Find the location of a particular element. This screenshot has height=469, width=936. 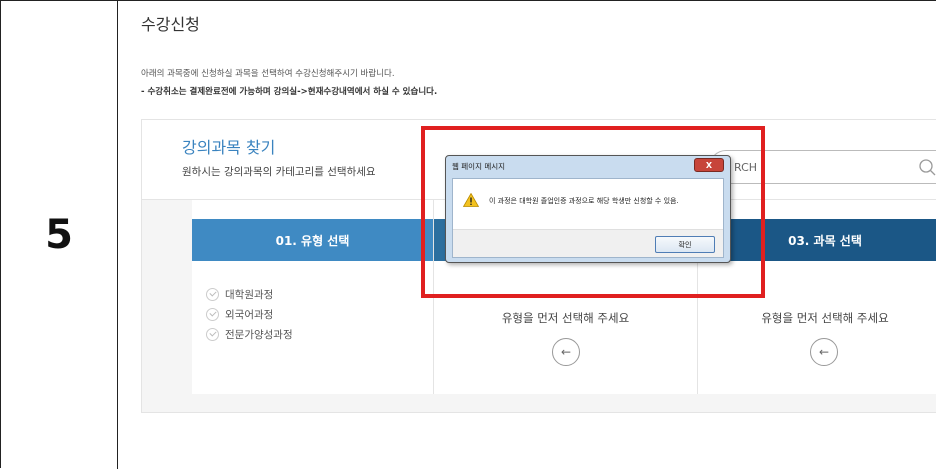

dialog-title: 웹 페이지 메시지 is located at coordinates (479, 166).